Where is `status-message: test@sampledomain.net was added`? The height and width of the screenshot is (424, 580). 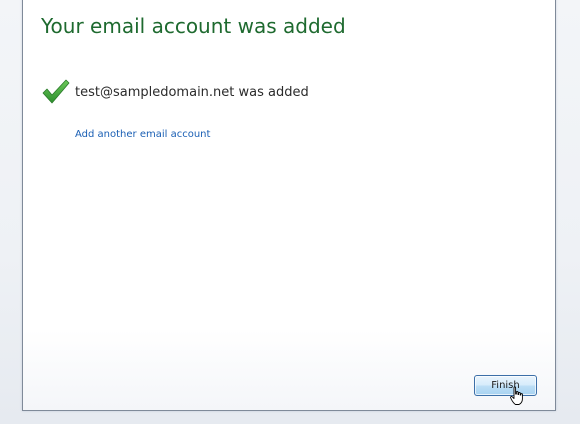
status-message: test@sampledomain.net was added is located at coordinates (192, 92).